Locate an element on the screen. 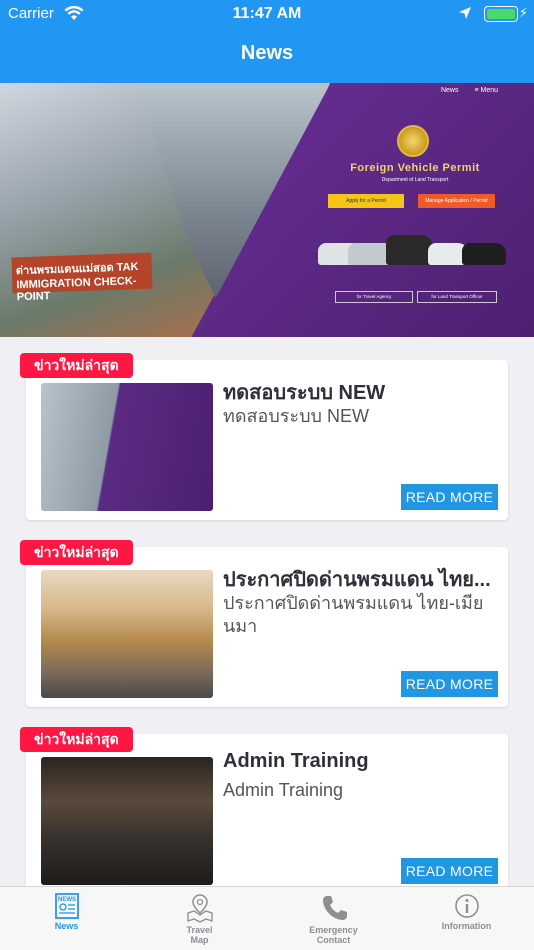 Image resolution: width=534 pixels, height=950 pixels. news-subtitle: ทดสอบระบบ NEW is located at coordinates (296, 416).